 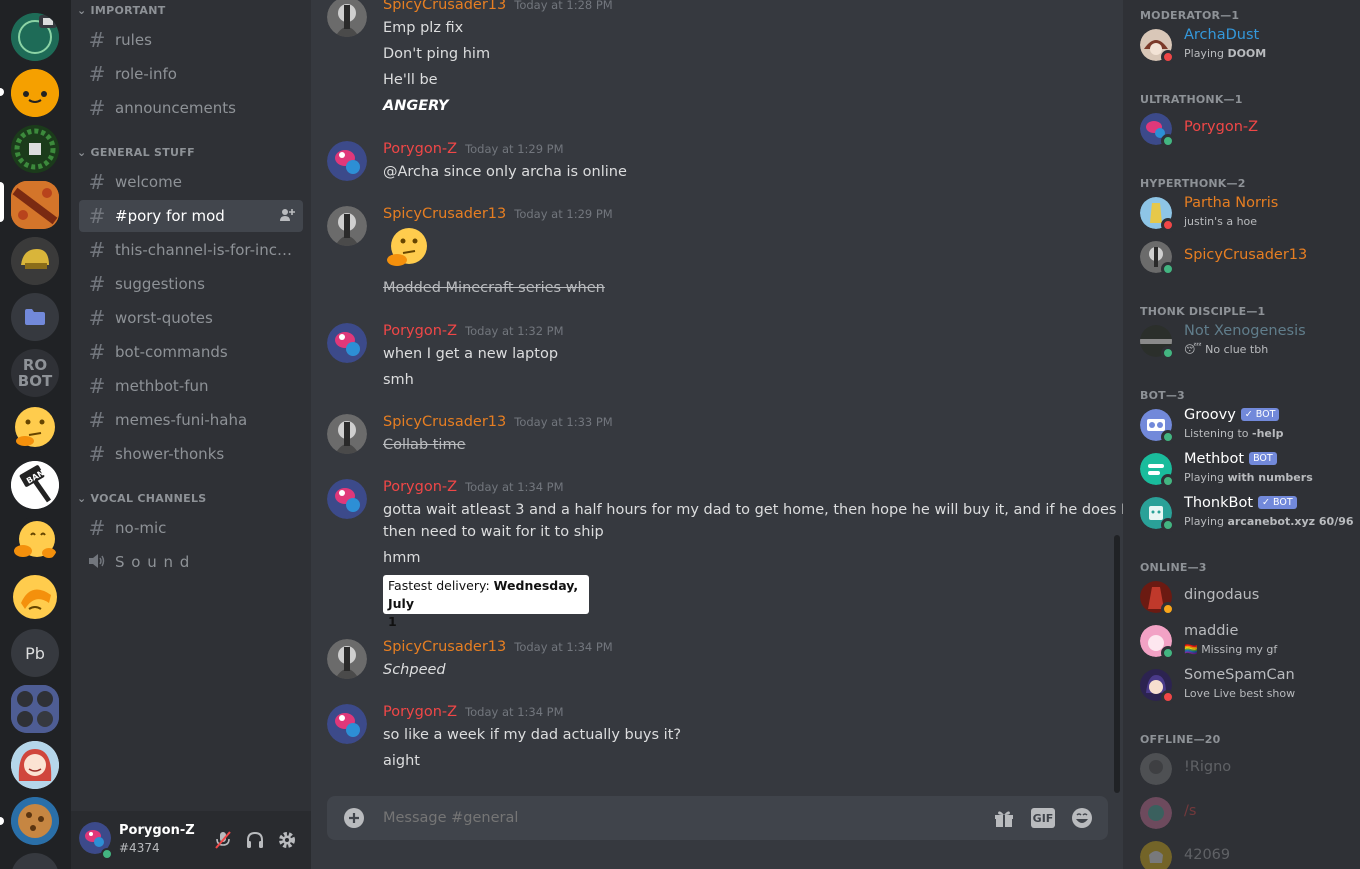 What do you see at coordinates (1239, 675) in the screenshot?
I see `member-name: SomeSpamCan` at bounding box center [1239, 675].